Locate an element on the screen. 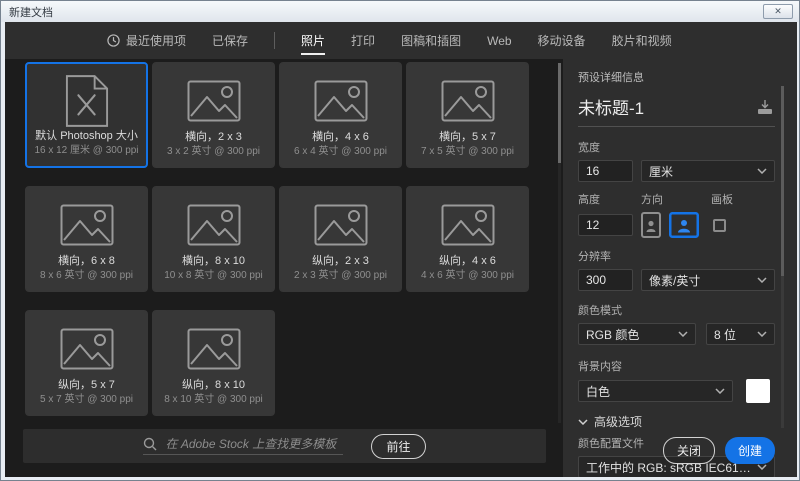  preset-card: 纵向，5 x 7 5 x 7 英寸 @ 300 ppi is located at coordinates (86, 363).